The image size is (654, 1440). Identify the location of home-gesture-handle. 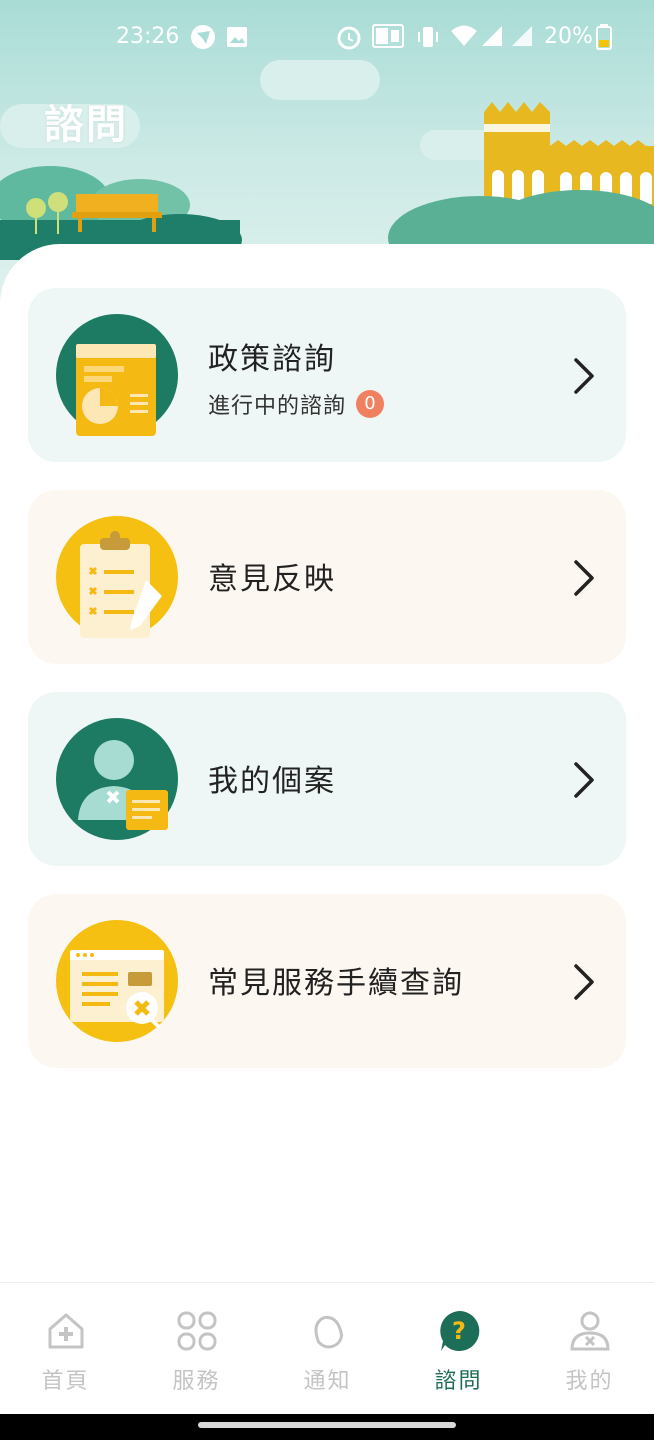
(327, 1425).